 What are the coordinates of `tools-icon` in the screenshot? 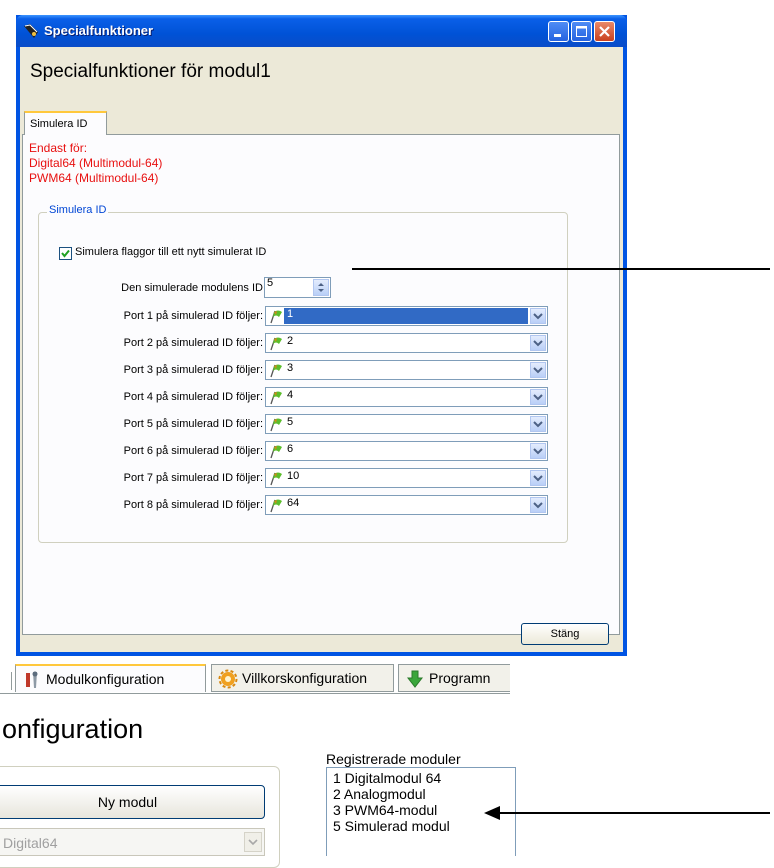 It's located at (32, 679).